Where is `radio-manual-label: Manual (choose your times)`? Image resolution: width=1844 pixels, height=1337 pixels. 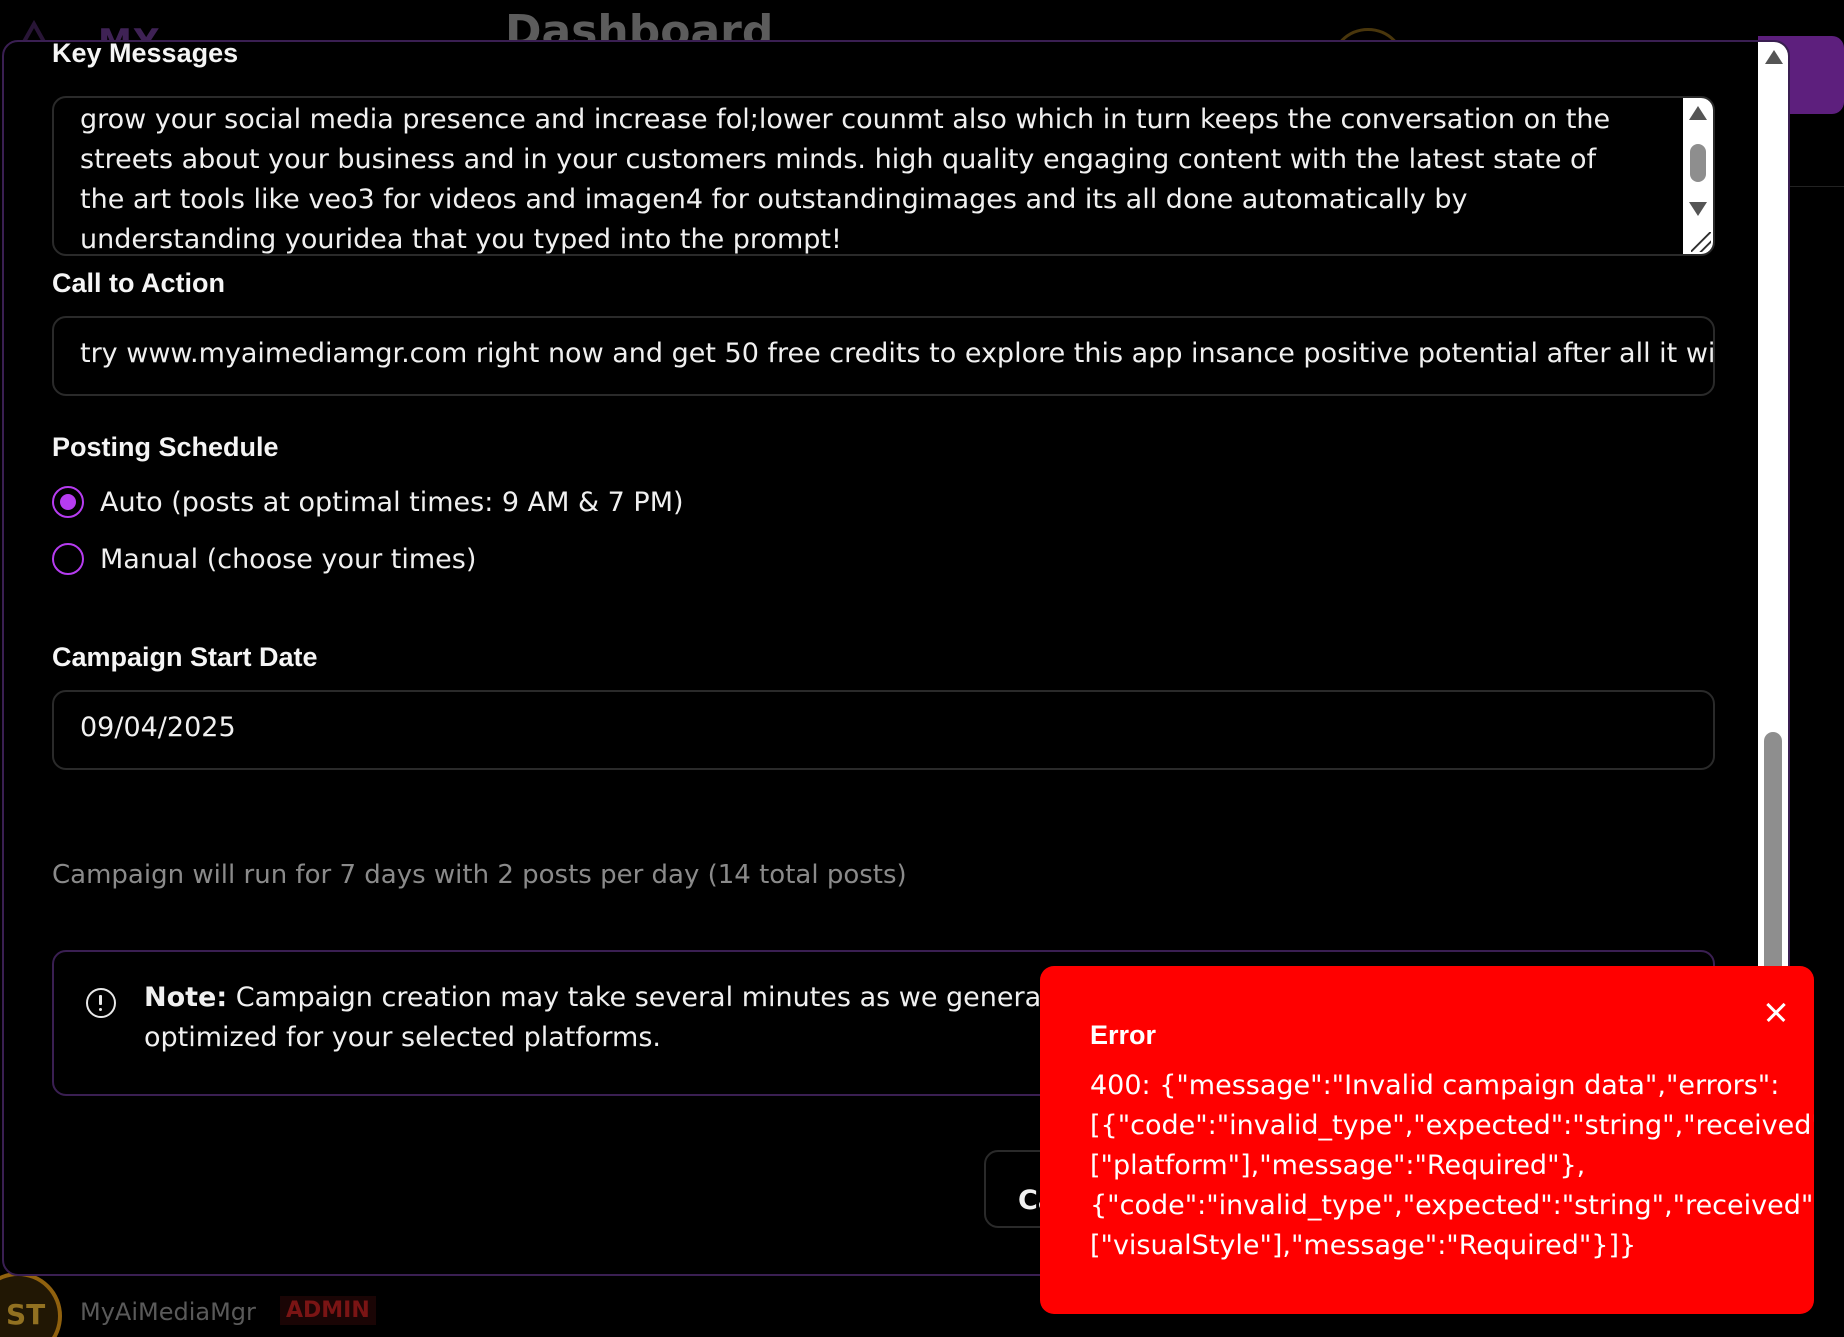
radio-manual-label: Manual (choose your times) is located at coordinates (288, 559).